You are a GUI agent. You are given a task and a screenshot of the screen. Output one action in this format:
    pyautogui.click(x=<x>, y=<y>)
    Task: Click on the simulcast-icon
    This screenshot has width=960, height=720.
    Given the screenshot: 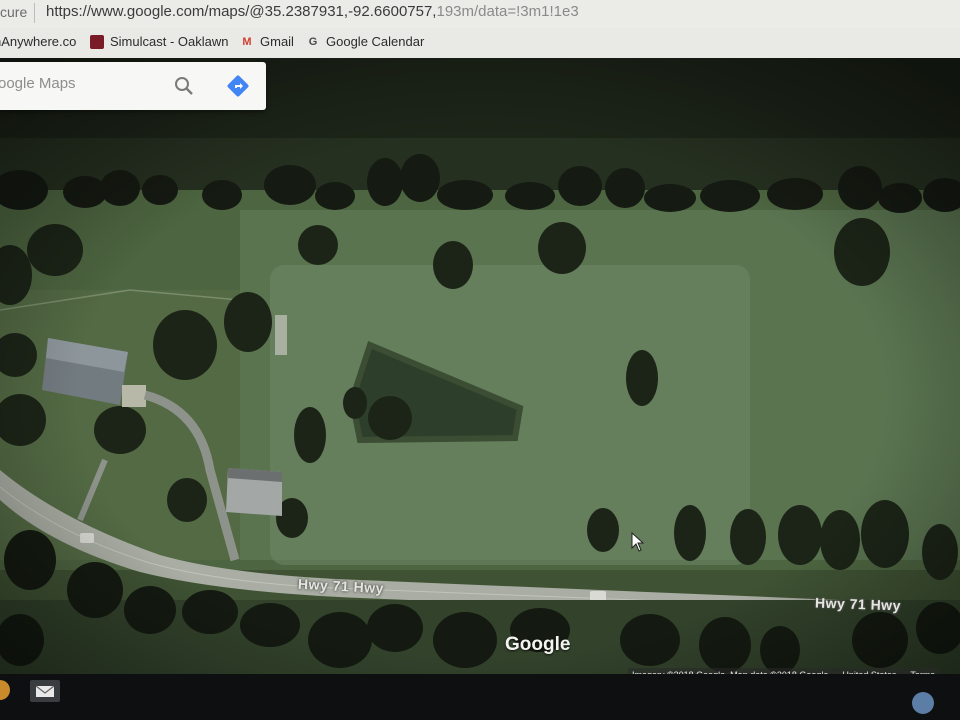 What is the action you would take?
    pyautogui.click(x=97, y=41)
    